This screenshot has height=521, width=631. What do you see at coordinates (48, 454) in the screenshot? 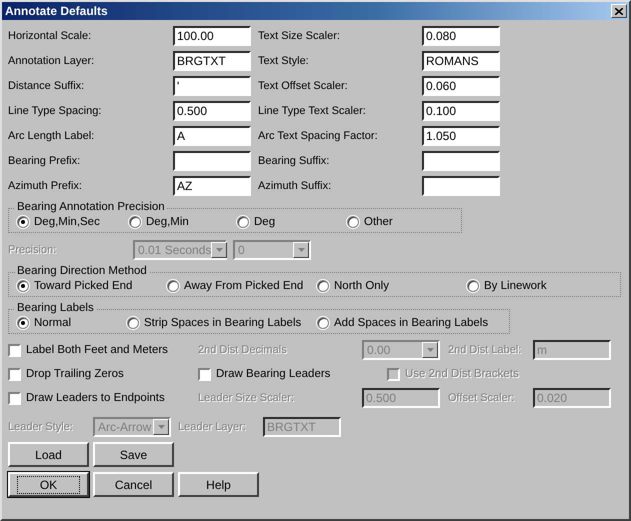
I see `dialog-button: Load` at bounding box center [48, 454].